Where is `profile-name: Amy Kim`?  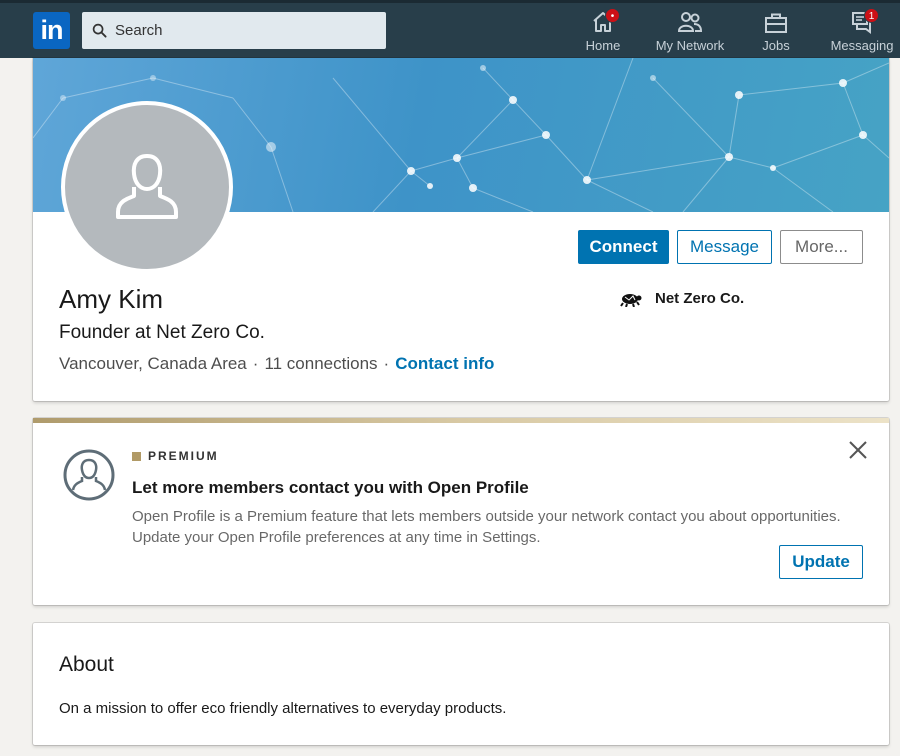 profile-name: Amy Kim is located at coordinates (111, 299).